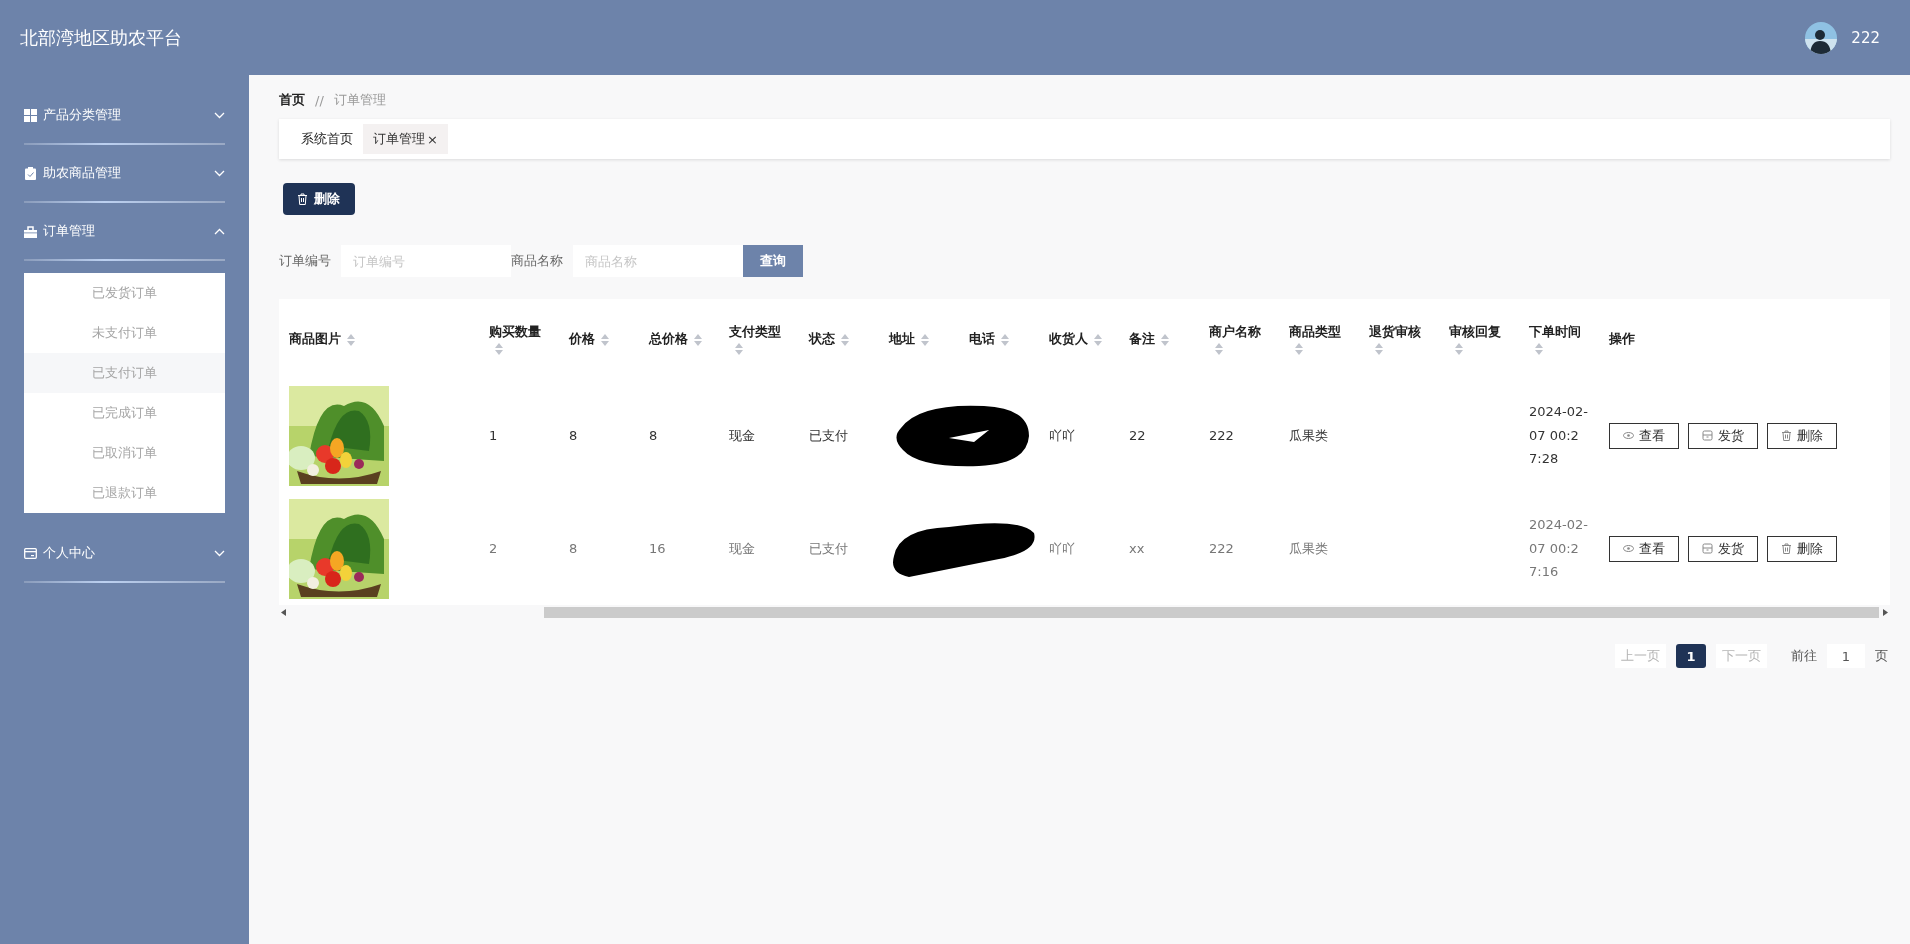  What do you see at coordinates (1084, 612) in the screenshot?
I see `scrollbar` at bounding box center [1084, 612].